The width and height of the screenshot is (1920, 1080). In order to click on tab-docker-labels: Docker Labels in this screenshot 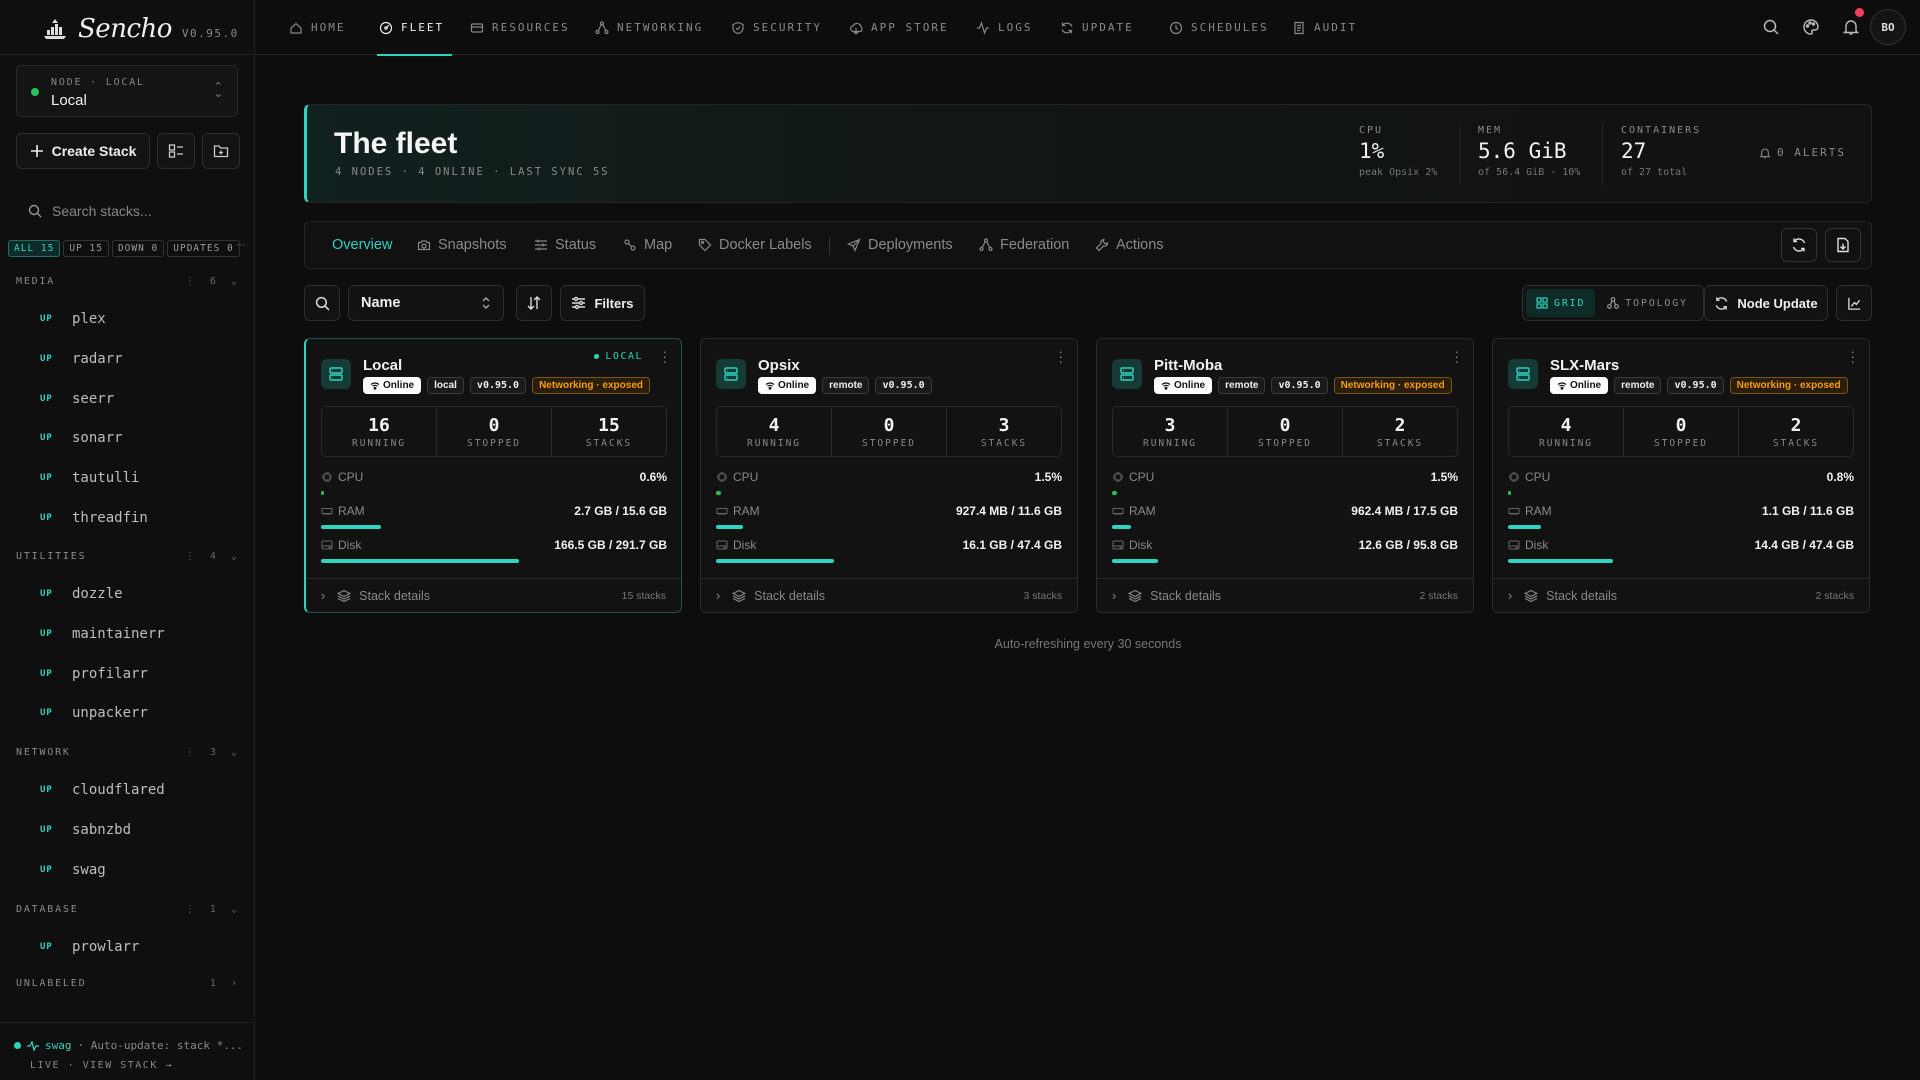, I will do `click(755, 245)`.